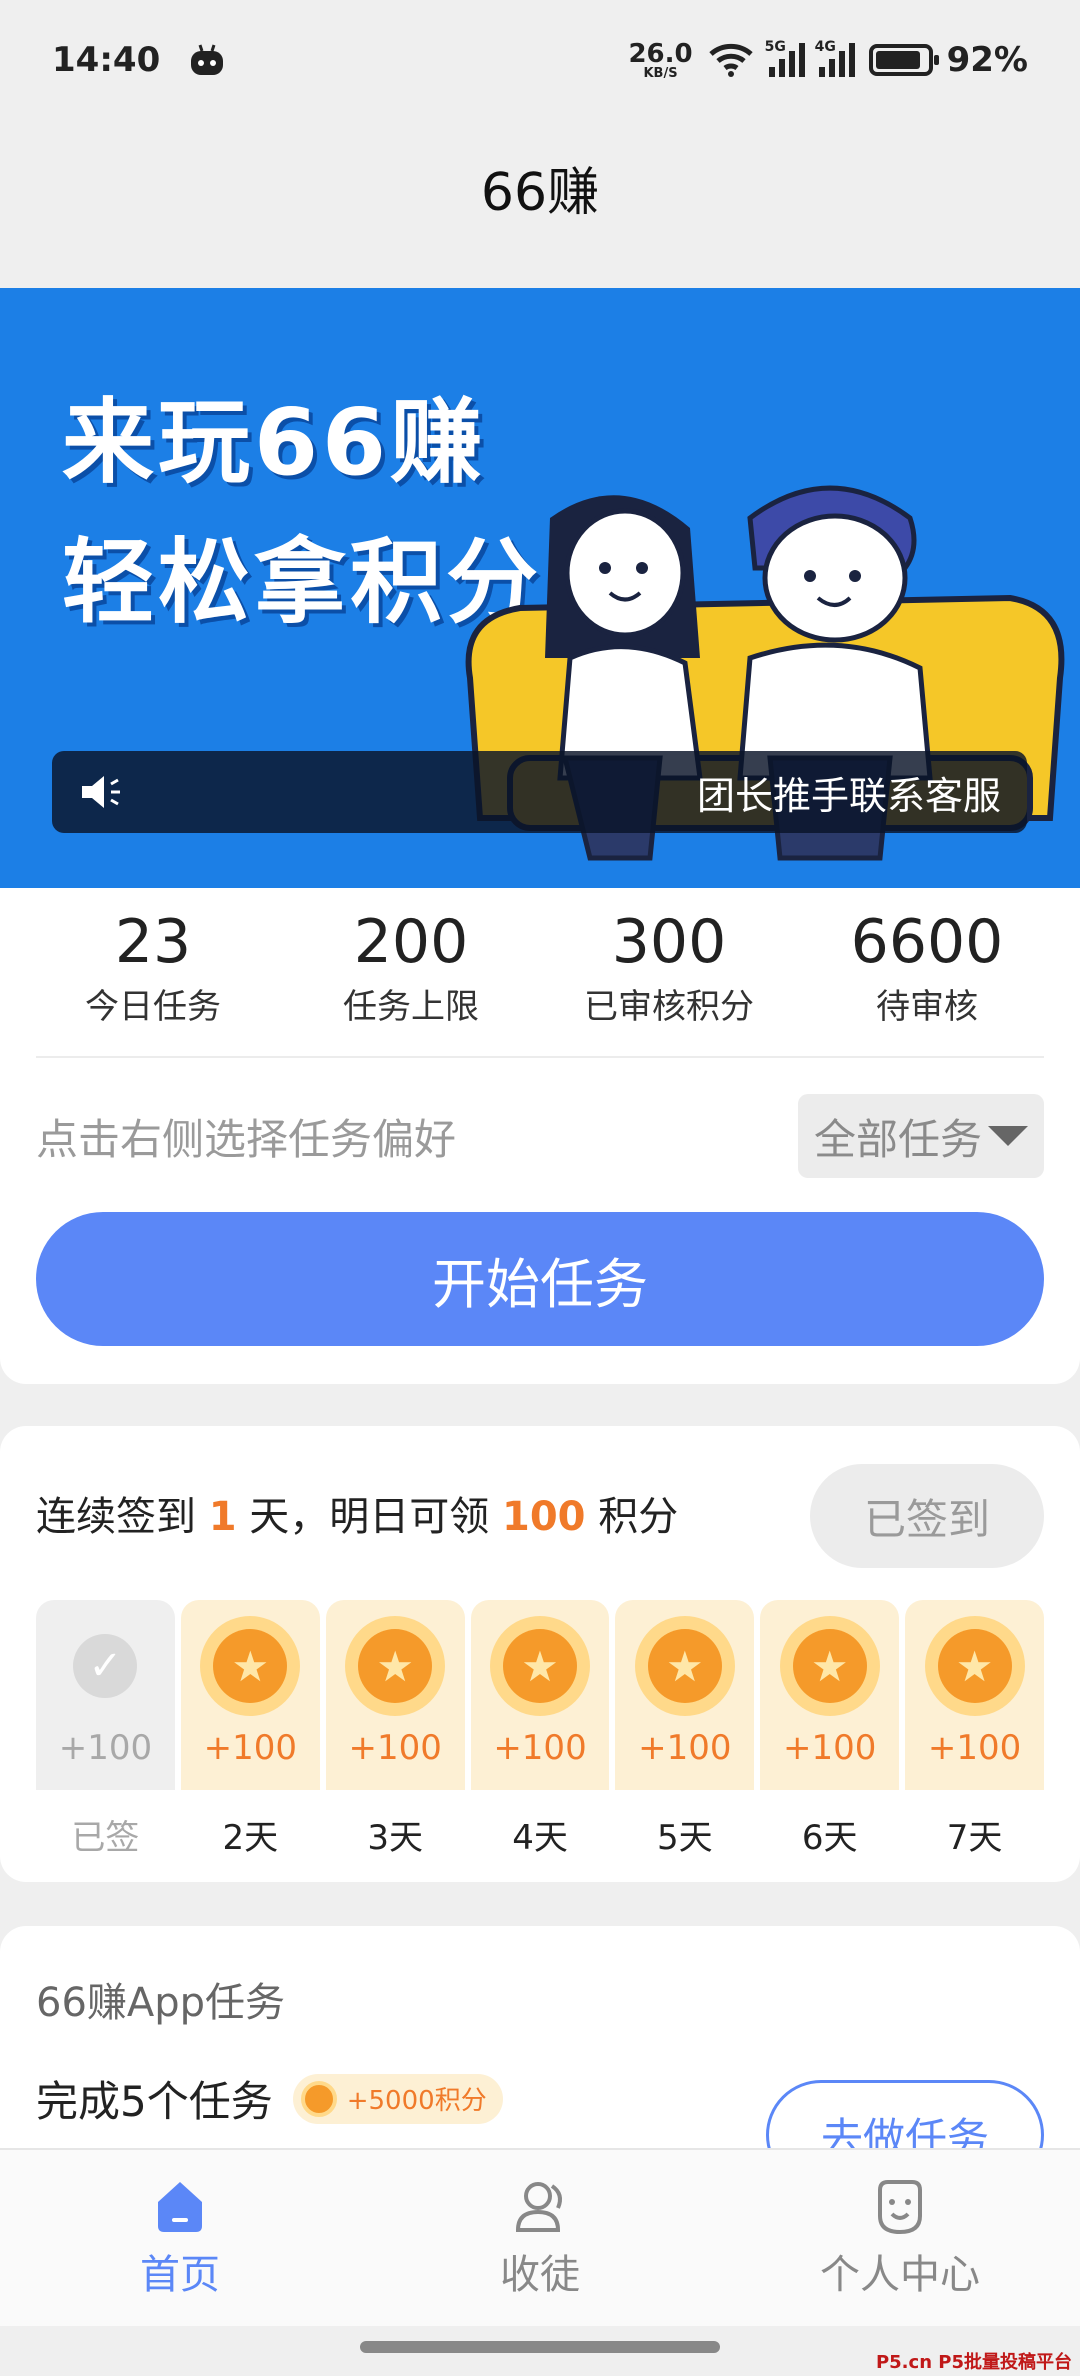  I want to click on nav-item-profile: 个人中心, so click(900, 2238).